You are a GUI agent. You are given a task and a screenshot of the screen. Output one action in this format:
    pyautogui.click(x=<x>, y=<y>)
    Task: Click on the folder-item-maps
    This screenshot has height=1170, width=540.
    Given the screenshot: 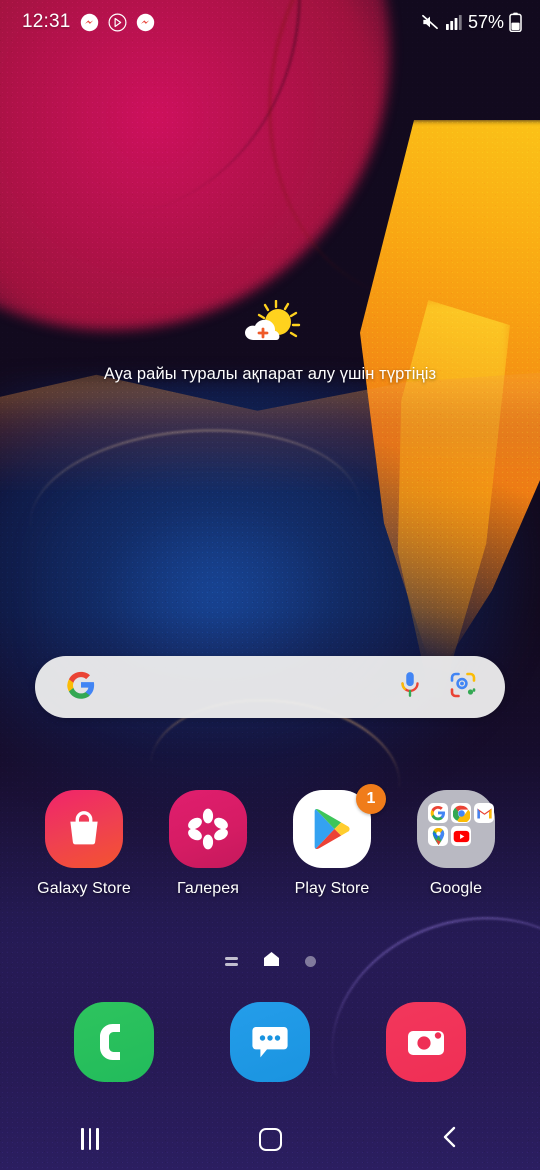 What is the action you would take?
    pyautogui.click(x=438, y=836)
    